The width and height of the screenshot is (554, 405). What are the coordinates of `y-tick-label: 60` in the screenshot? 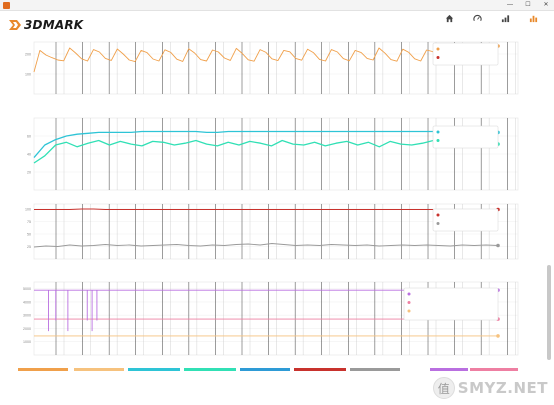 It's located at (29, 137).